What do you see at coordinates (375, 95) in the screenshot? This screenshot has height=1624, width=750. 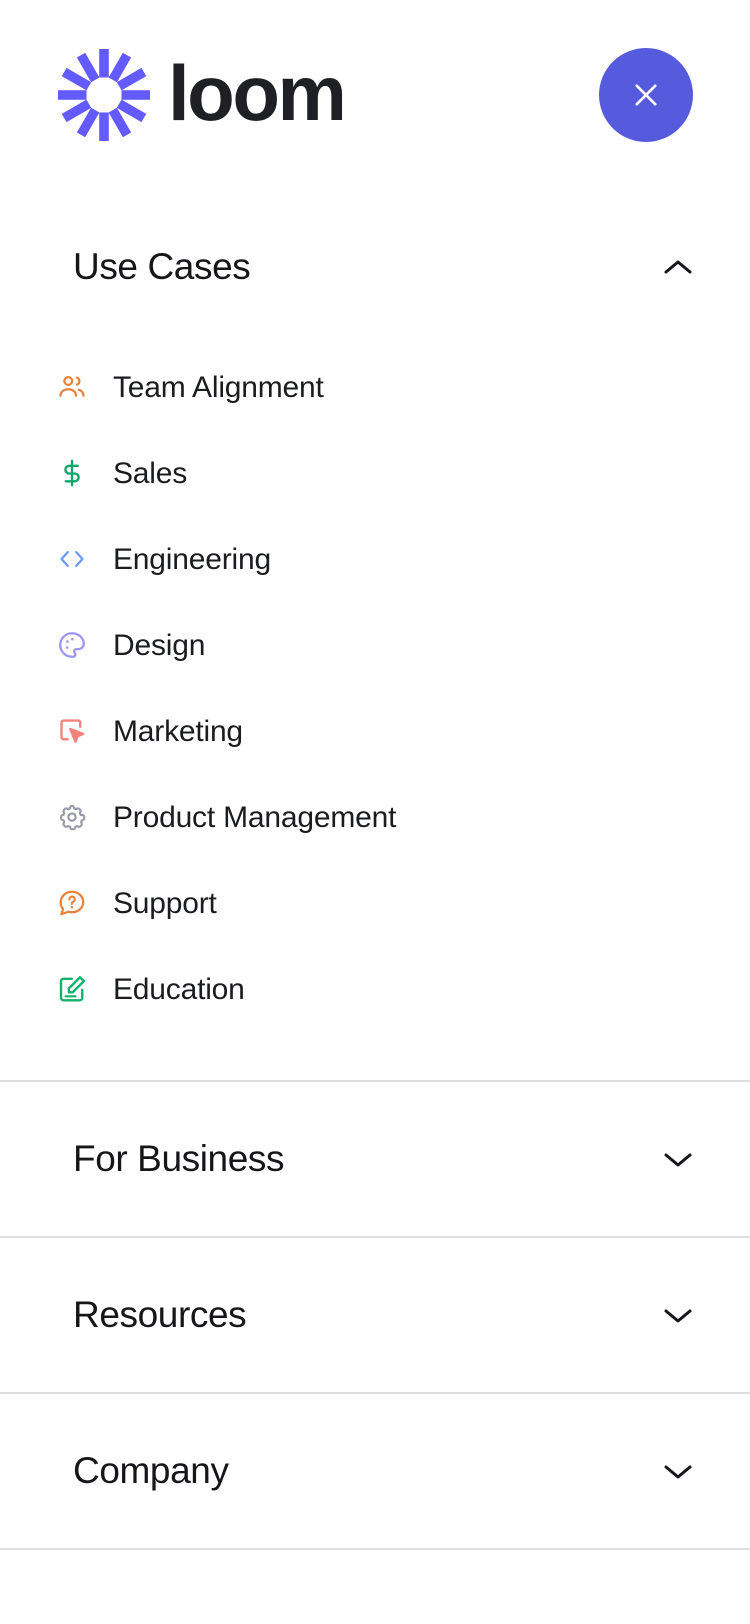 I see `menu-header: loom` at bounding box center [375, 95].